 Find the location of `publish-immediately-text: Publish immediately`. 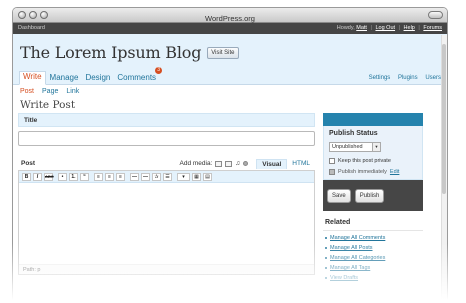

publish-immediately-text: Publish immediately is located at coordinates (362, 172).